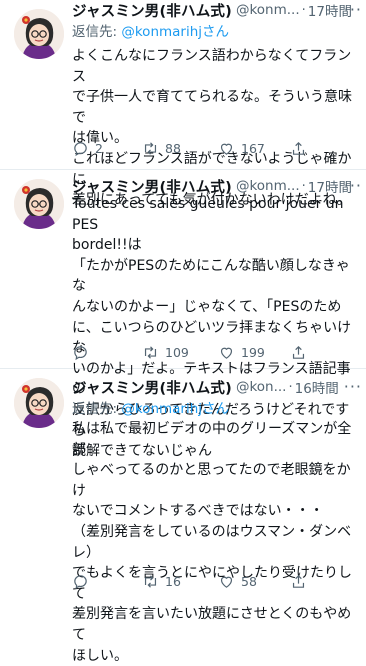  I want to click on retweet-count: 109, so click(177, 352).